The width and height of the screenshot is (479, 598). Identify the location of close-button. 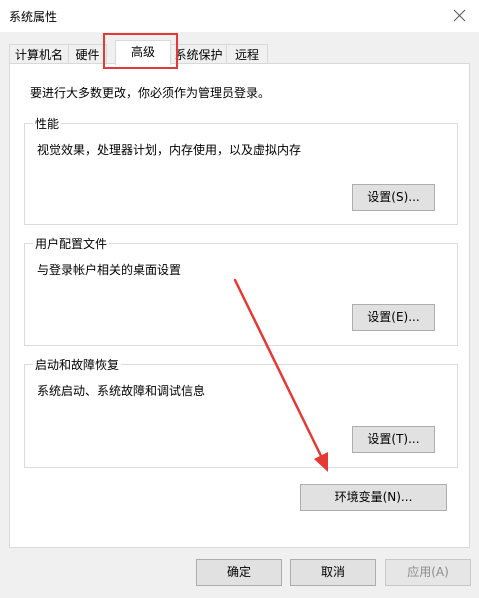
(459, 16).